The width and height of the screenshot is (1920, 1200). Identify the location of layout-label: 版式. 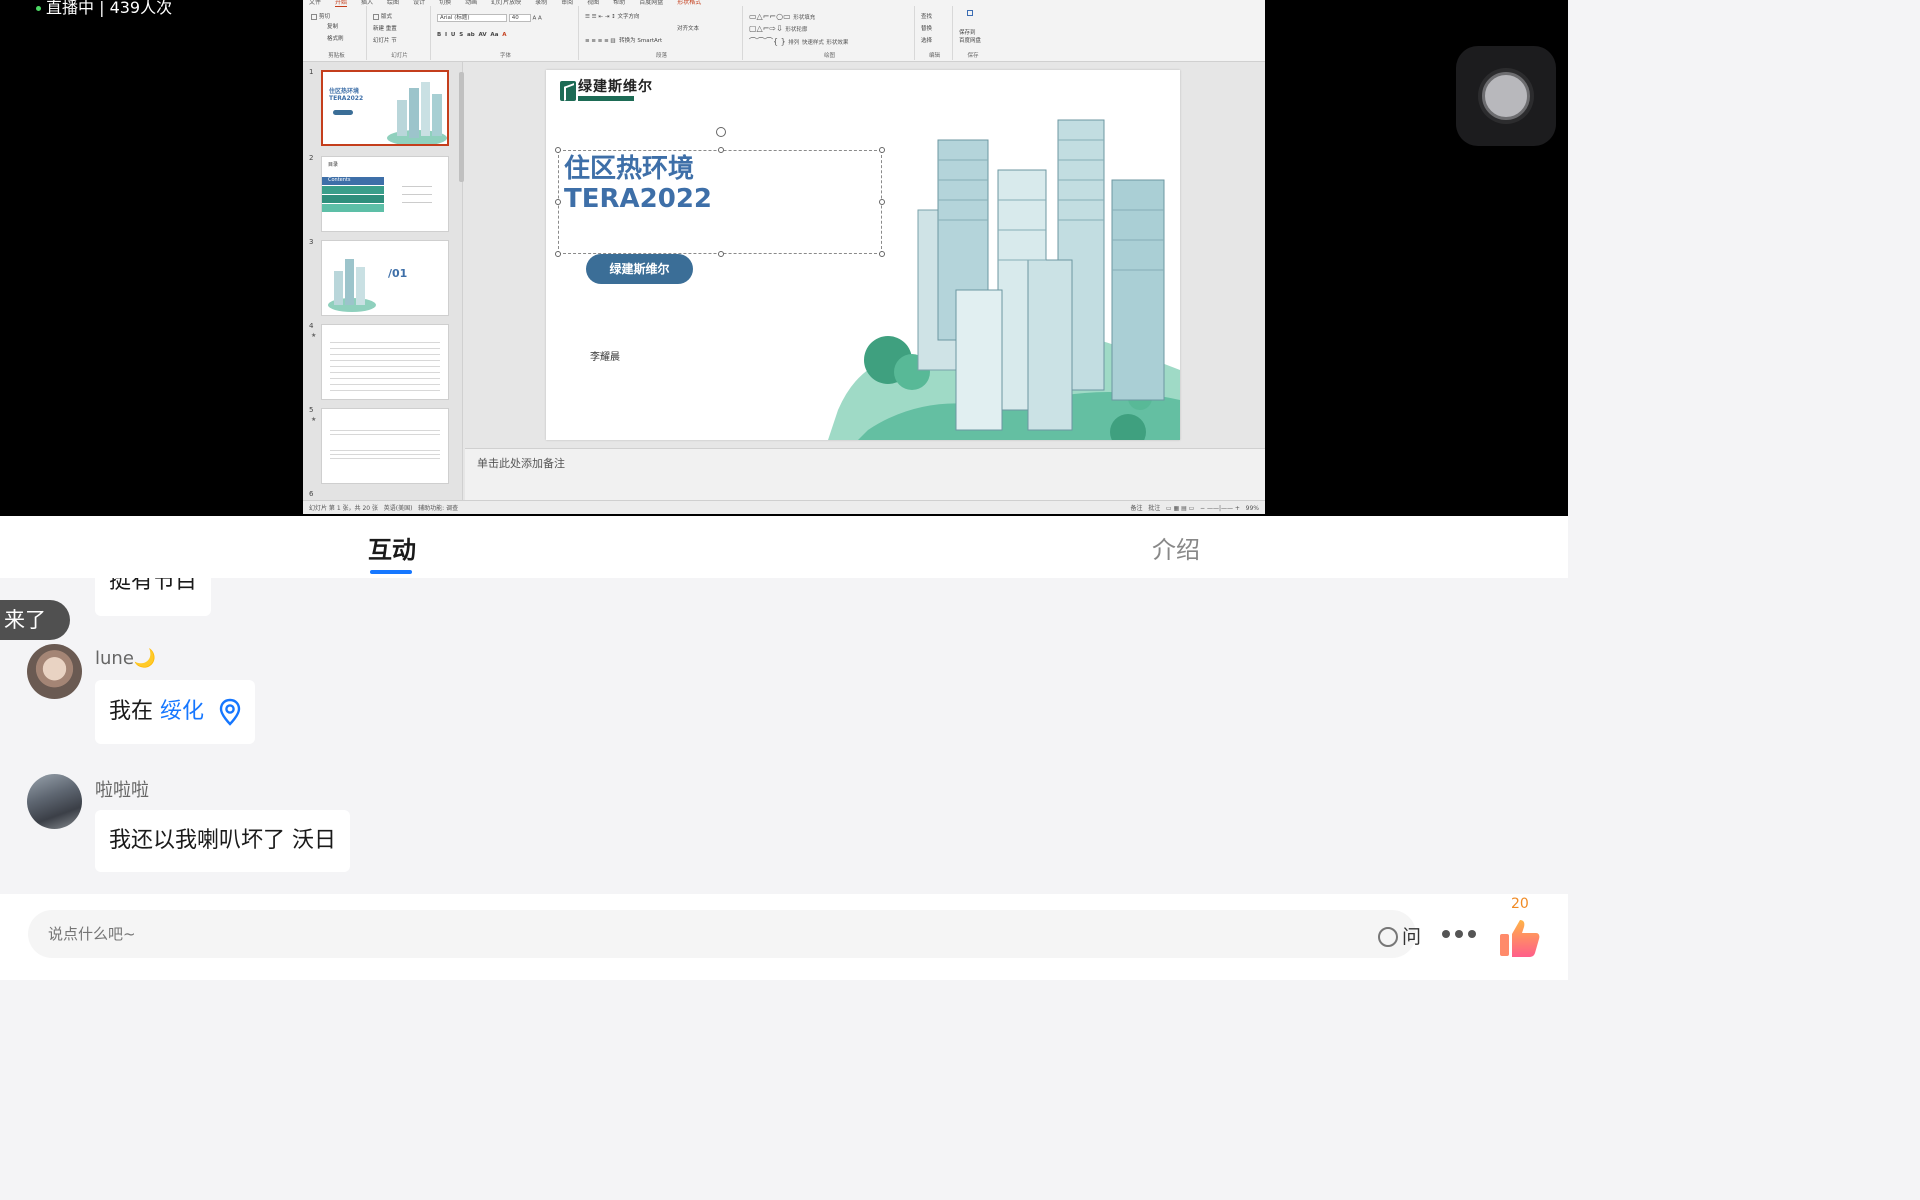
(386, 17).